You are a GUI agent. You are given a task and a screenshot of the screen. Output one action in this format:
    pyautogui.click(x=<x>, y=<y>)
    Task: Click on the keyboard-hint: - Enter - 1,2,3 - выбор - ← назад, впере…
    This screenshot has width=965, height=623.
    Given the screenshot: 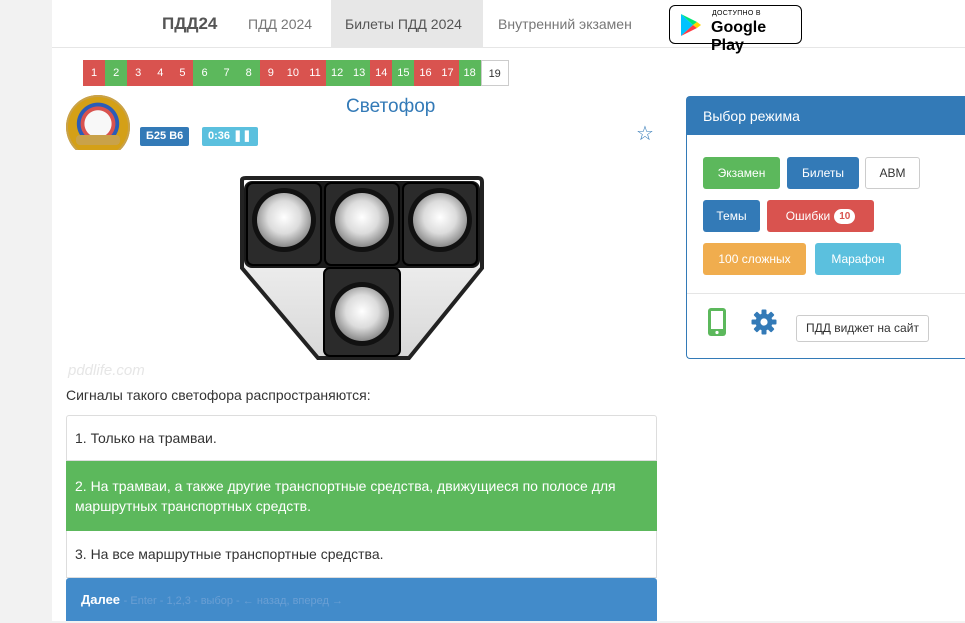 What is the action you would take?
    pyautogui.click(x=233, y=601)
    